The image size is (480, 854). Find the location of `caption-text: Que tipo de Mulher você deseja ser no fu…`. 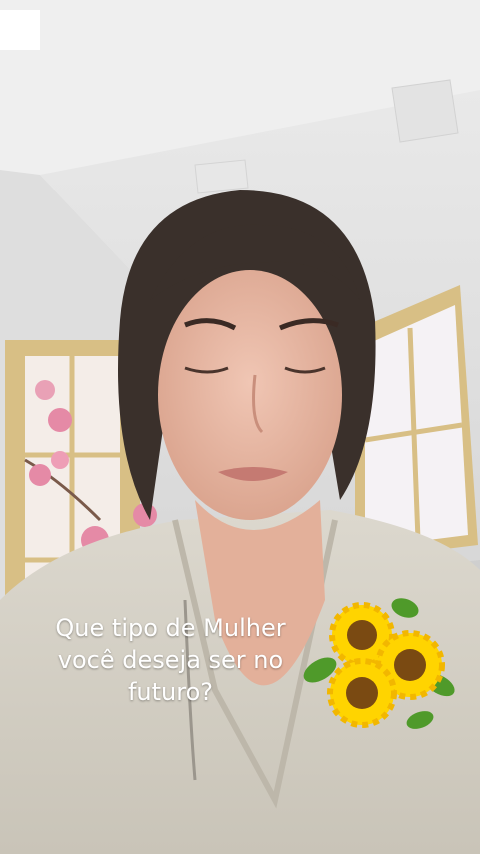

caption-text: Que tipo de Mulher você deseja ser no fu… is located at coordinates (170, 660).